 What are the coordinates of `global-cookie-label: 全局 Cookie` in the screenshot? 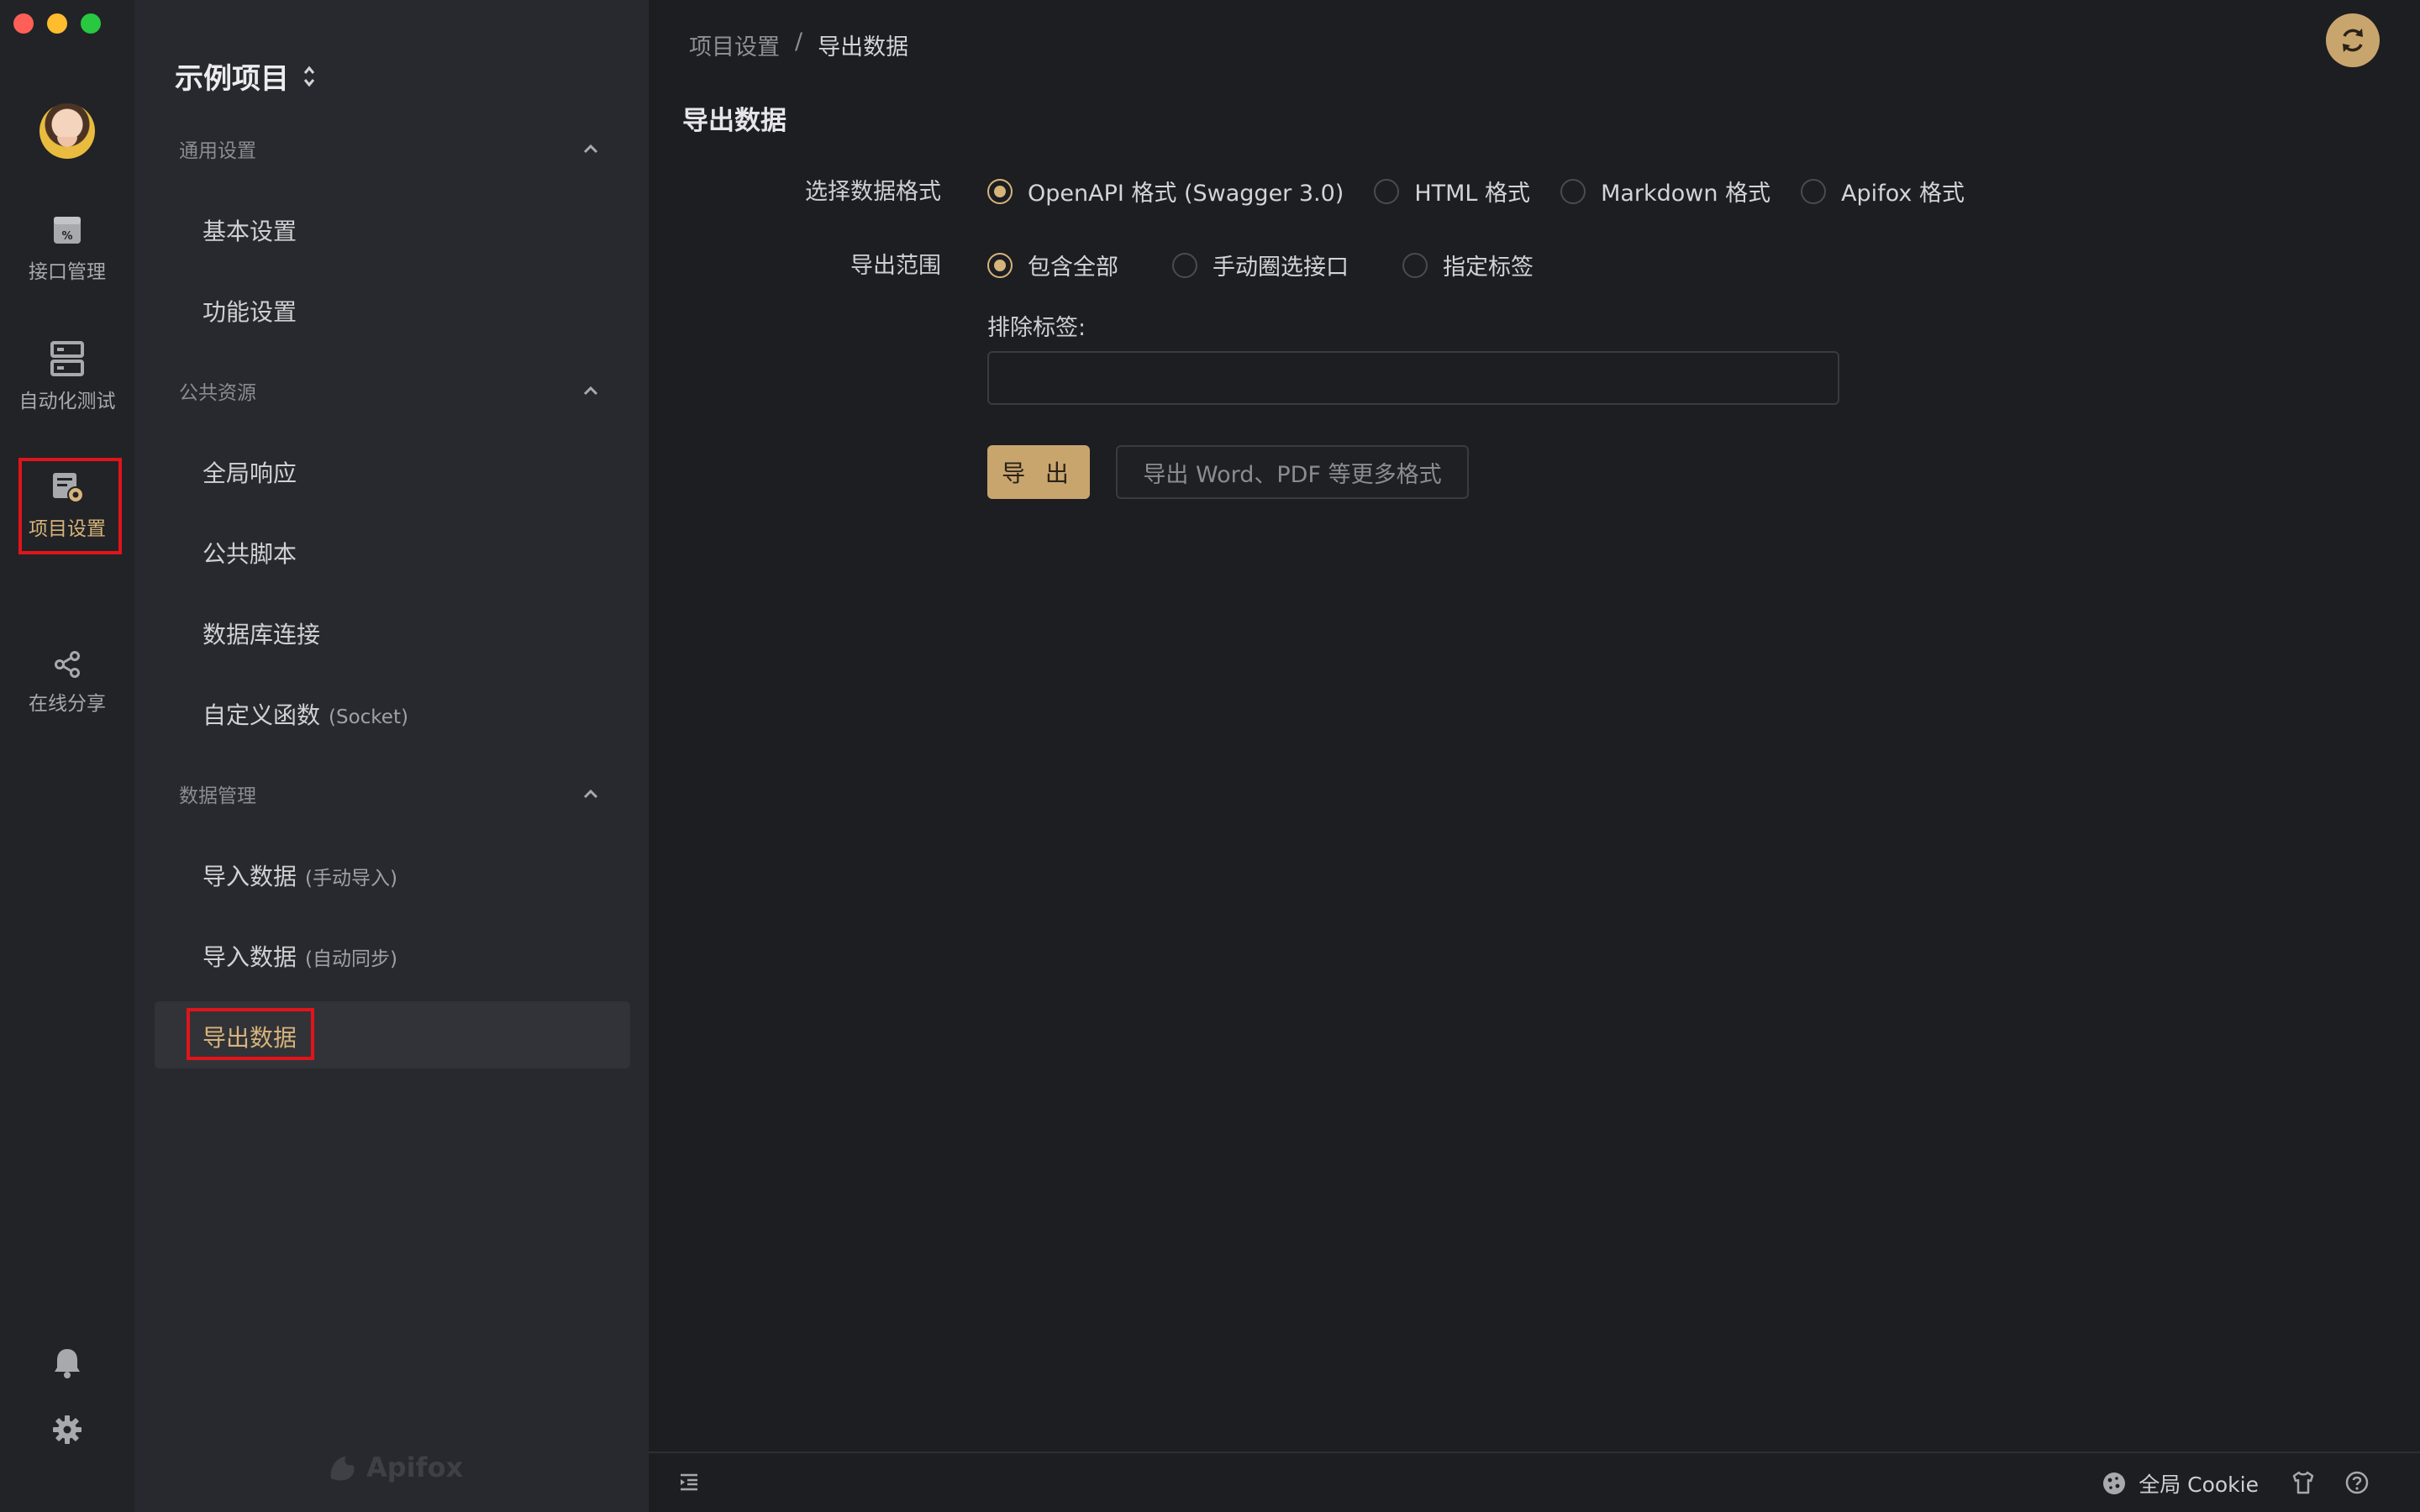 It's located at (2199, 1485).